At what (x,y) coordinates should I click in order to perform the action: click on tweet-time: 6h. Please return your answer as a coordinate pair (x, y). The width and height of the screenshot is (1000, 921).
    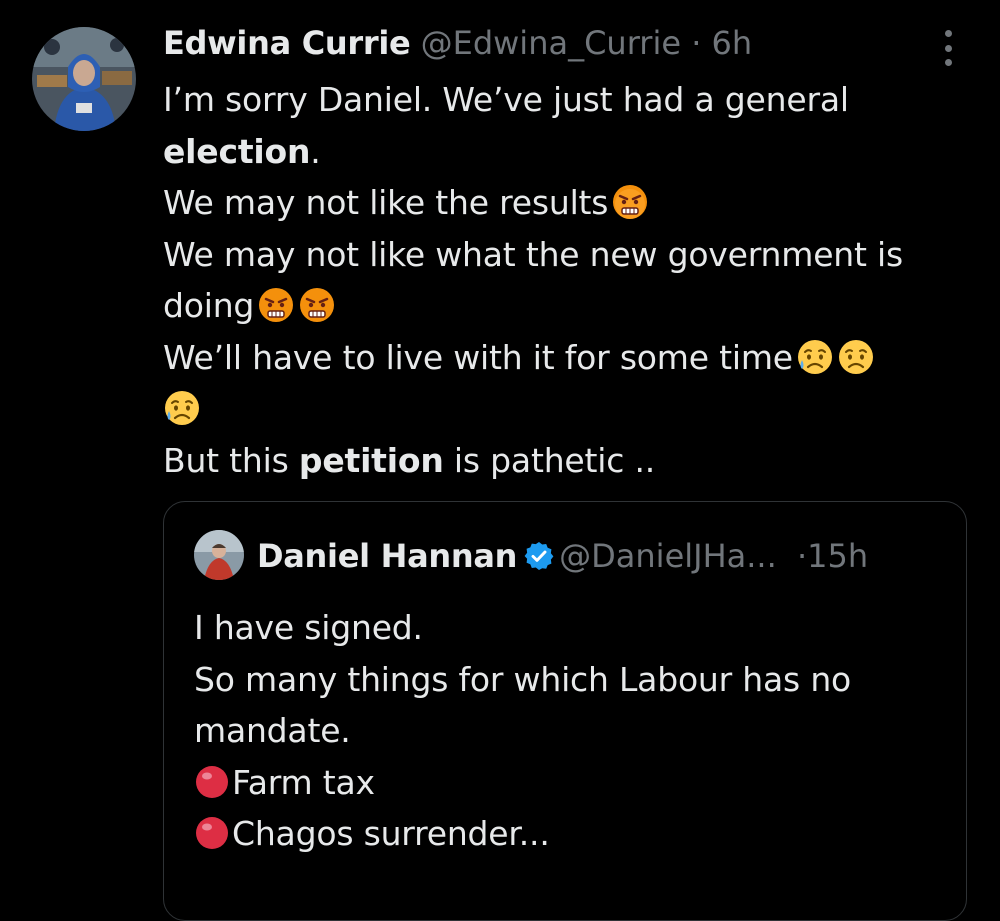
    Looking at the image, I should click on (732, 43).